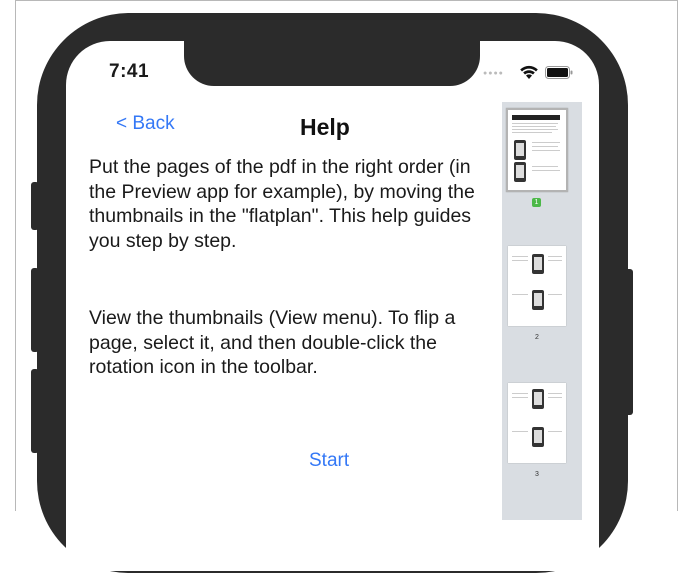 The width and height of the screenshot is (678, 573). What do you see at coordinates (559, 72) in the screenshot?
I see `battery-icon` at bounding box center [559, 72].